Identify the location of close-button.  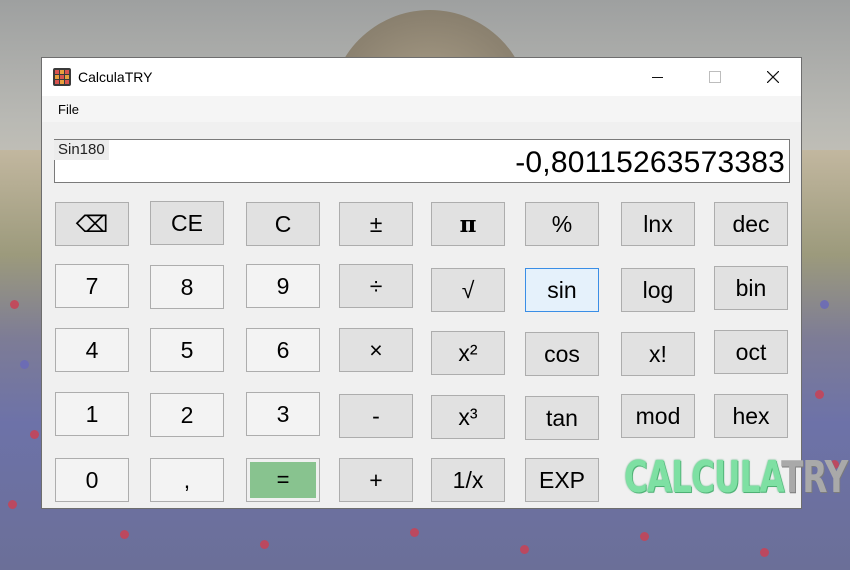
(773, 77).